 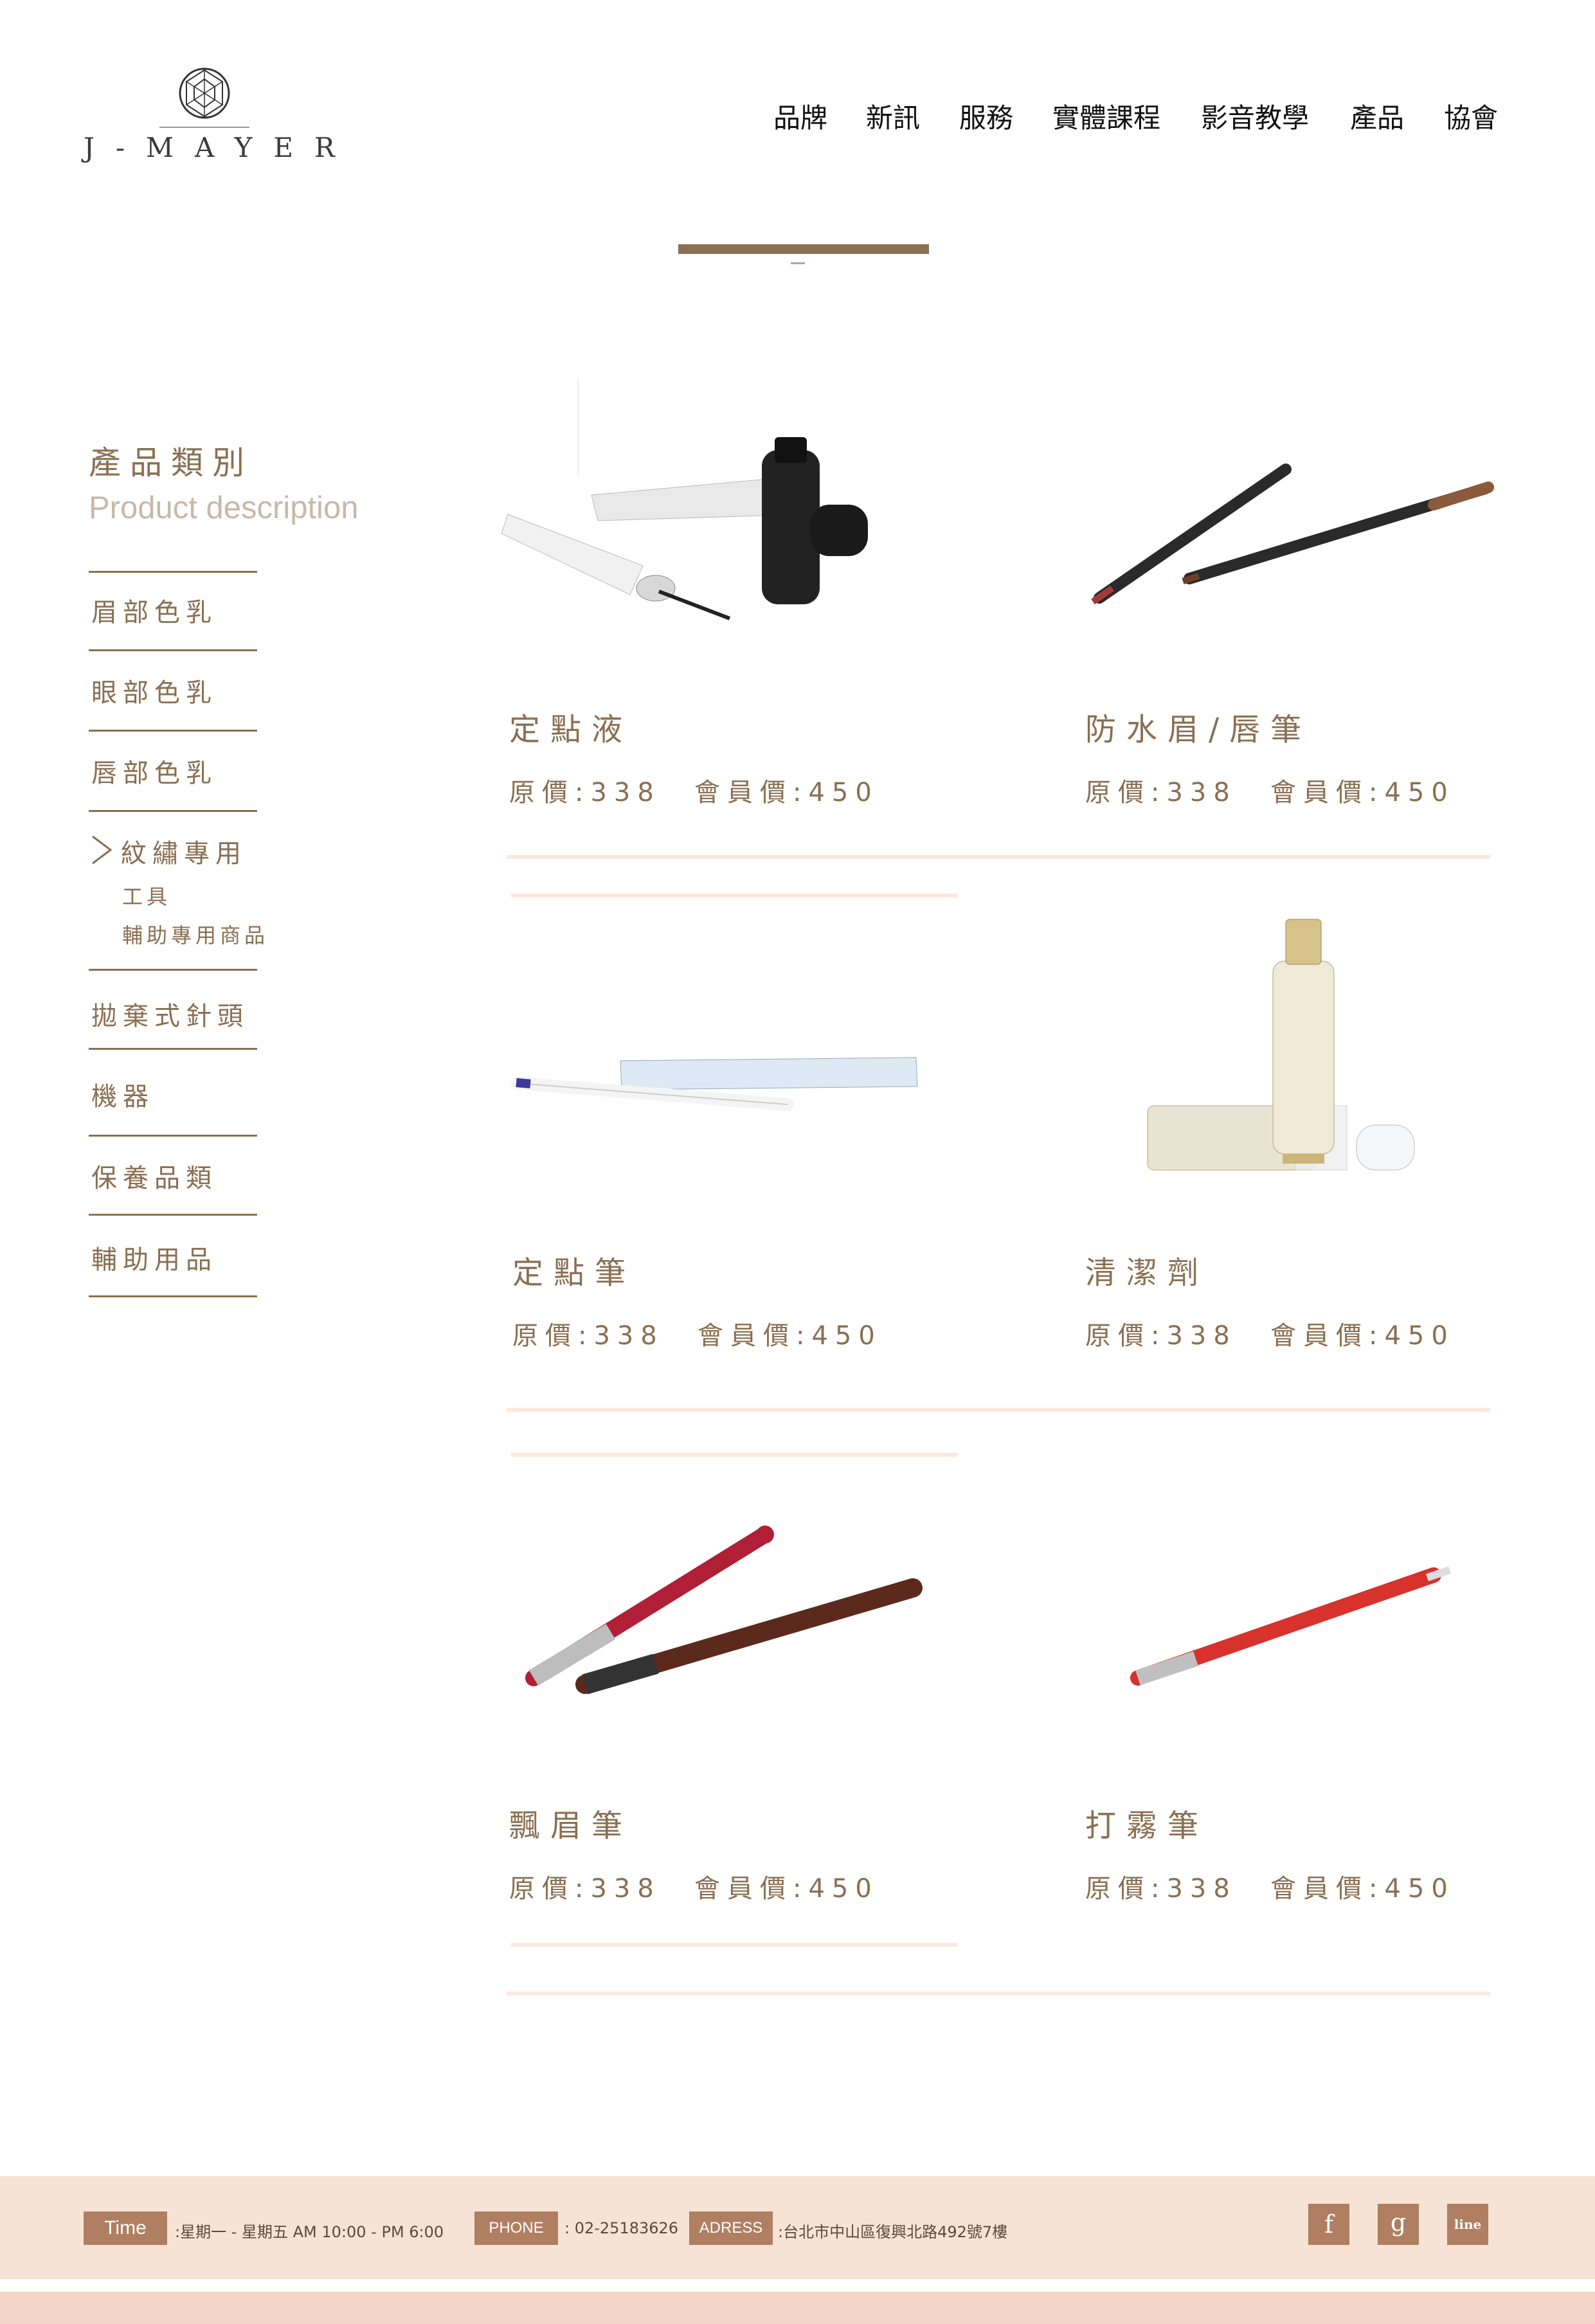 What do you see at coordinates (803, 249) in the screenshot?
I see `section-title-bar` at bounding box center [803, 249].